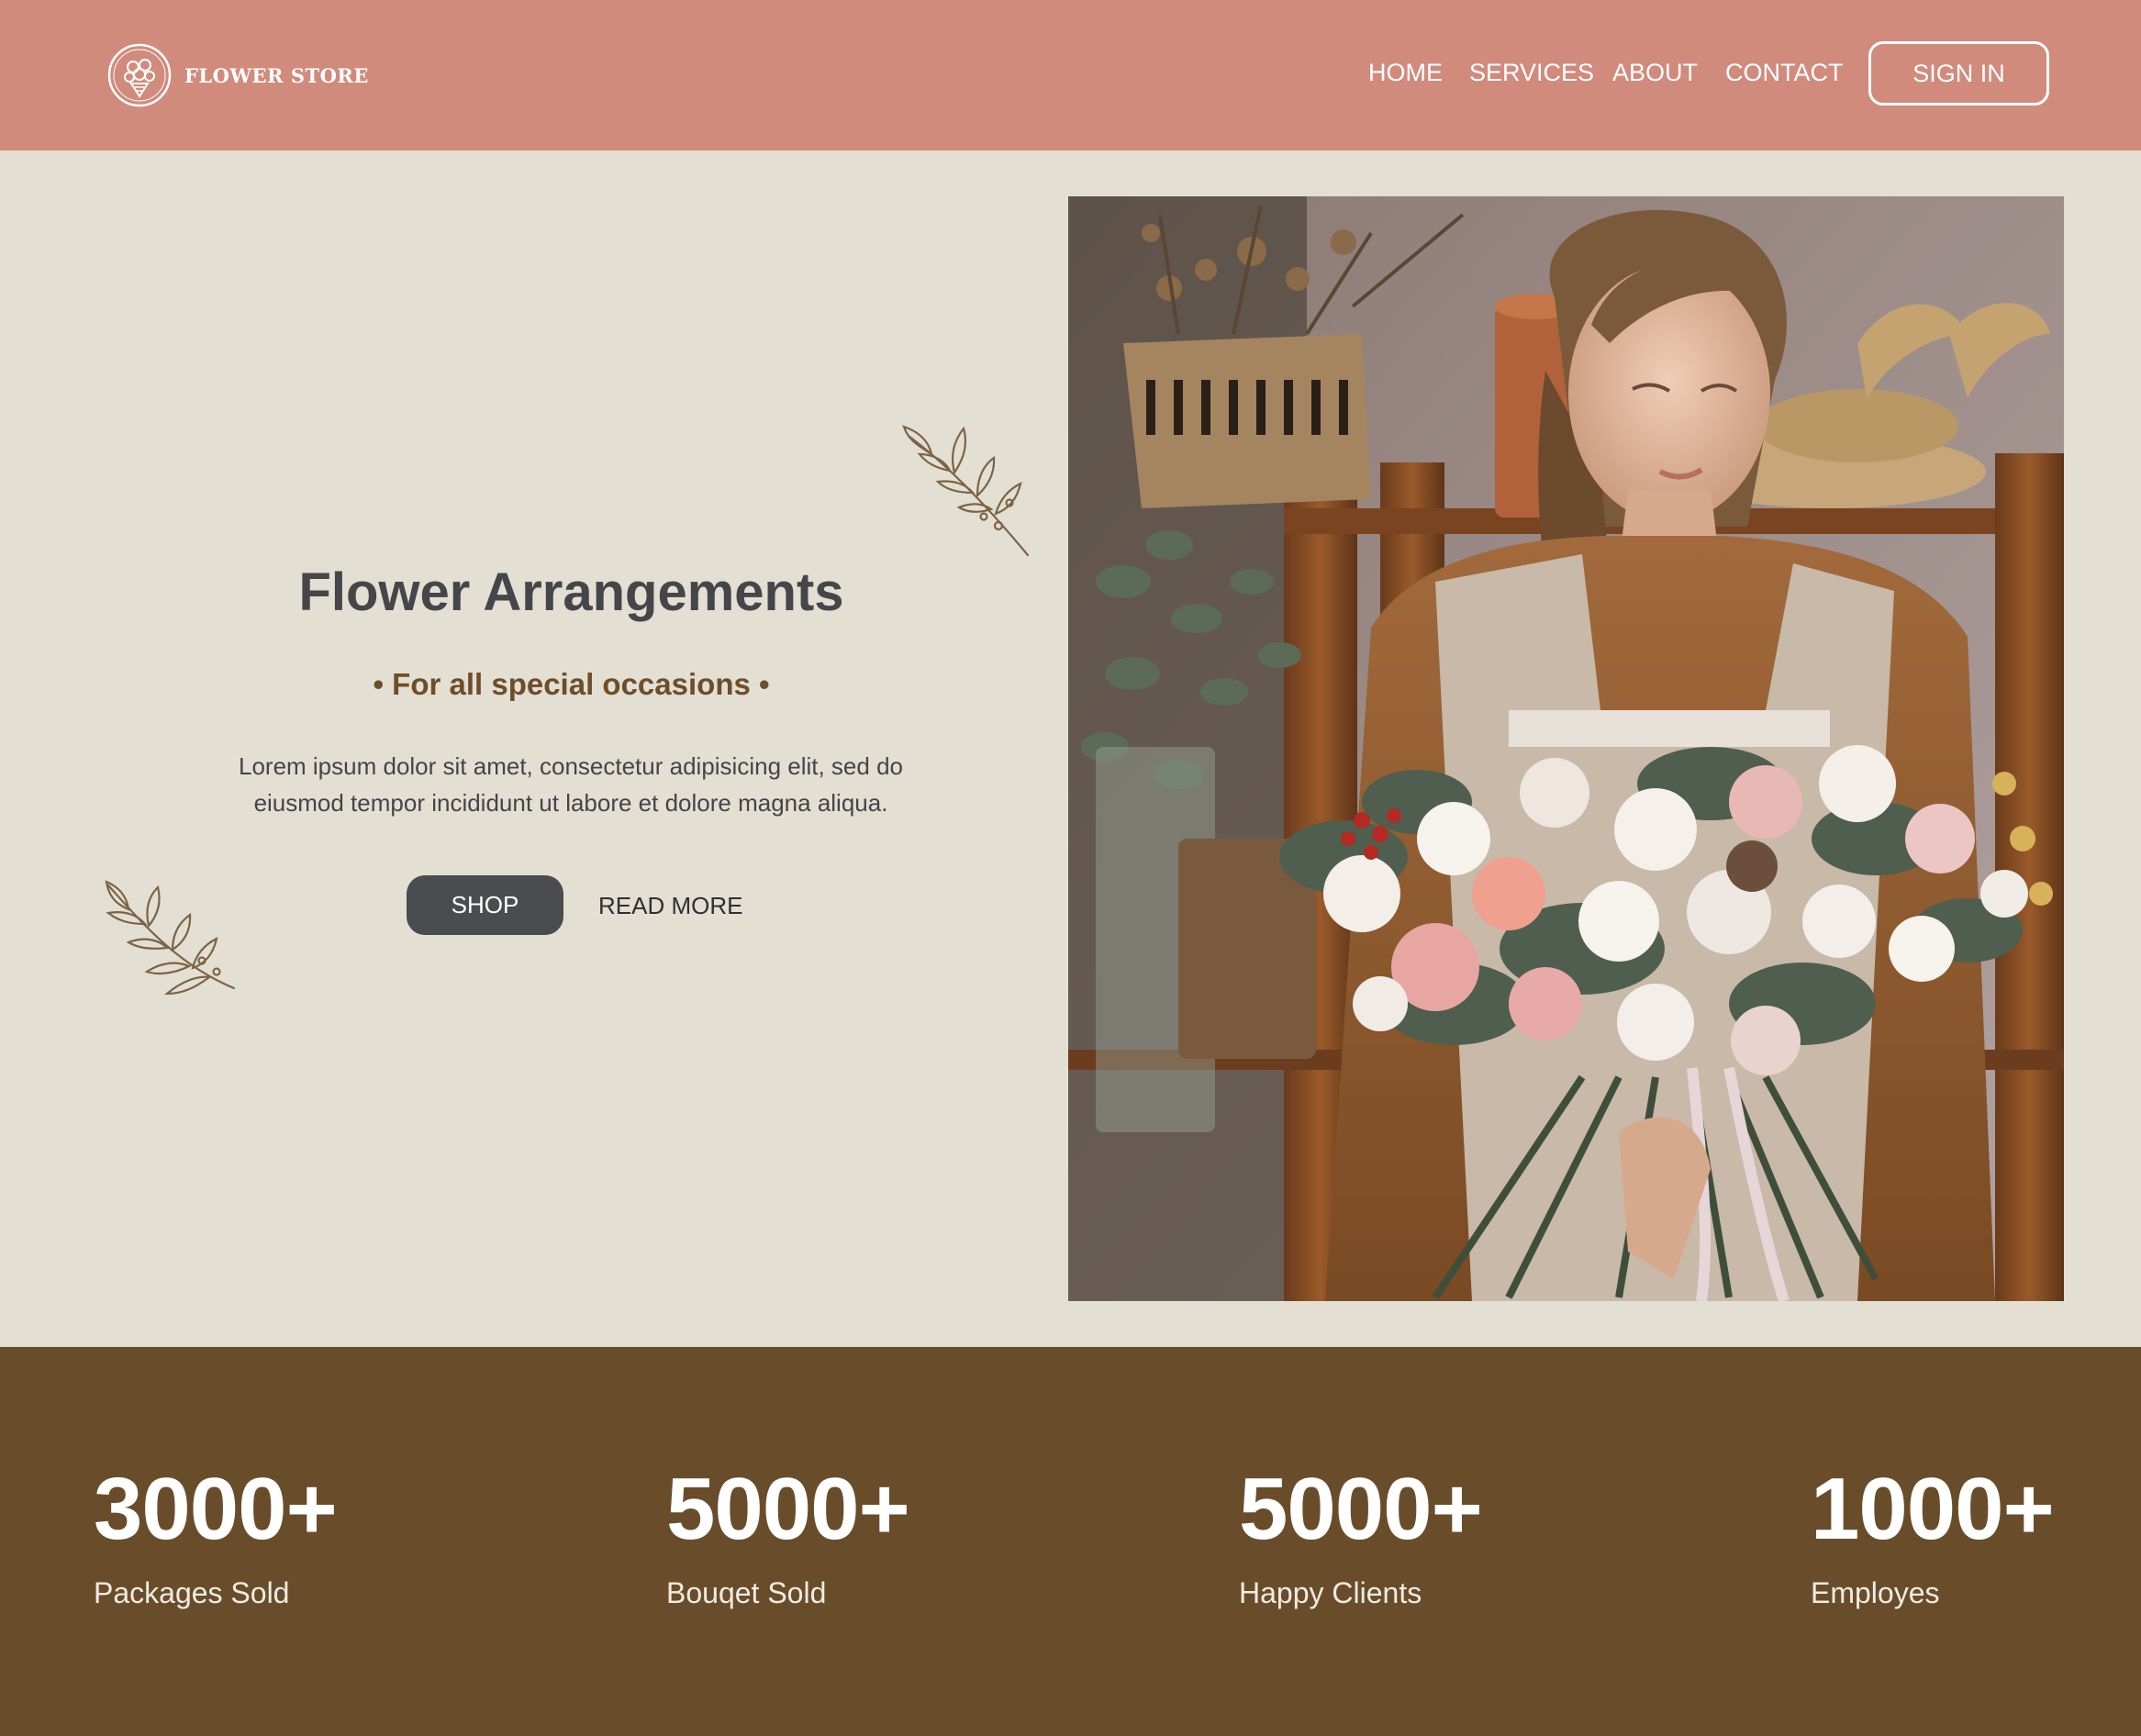  What do you see at coordinates (571, 684) in the screenshot?
I see `hero-subtitle: • For all special occasions •` at bounding box center [571, 684].